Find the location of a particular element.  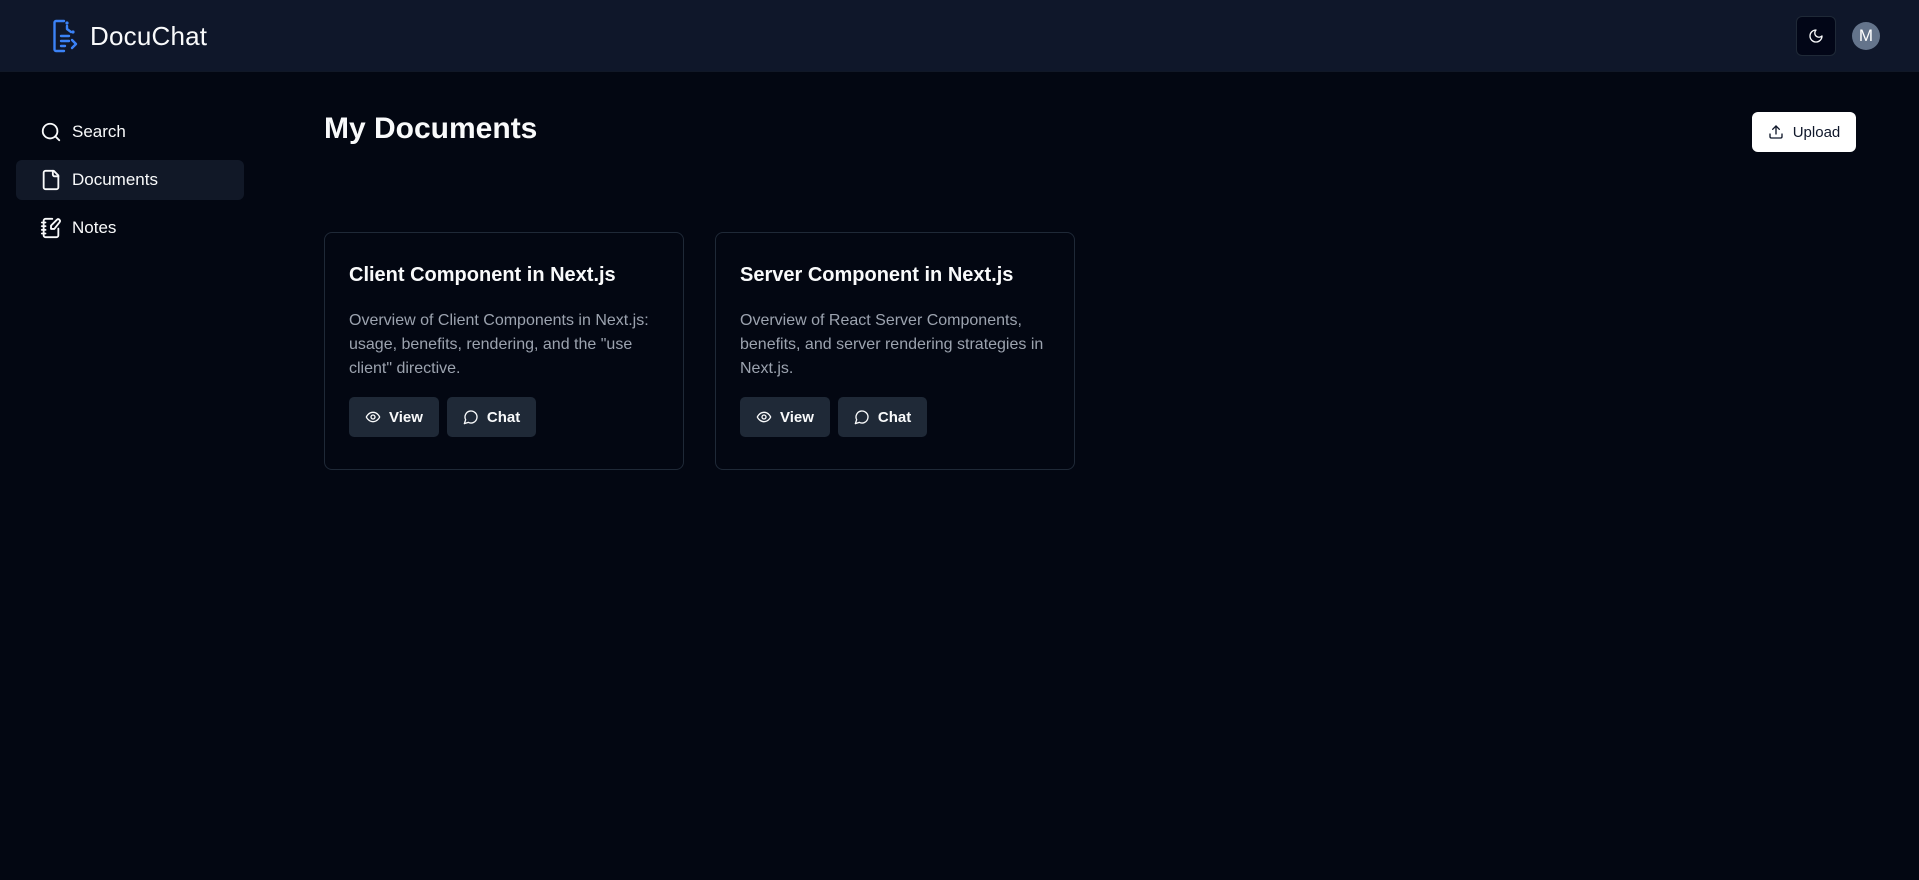

document-title: Server Component in Next.js is located at coordinates (877, 275).